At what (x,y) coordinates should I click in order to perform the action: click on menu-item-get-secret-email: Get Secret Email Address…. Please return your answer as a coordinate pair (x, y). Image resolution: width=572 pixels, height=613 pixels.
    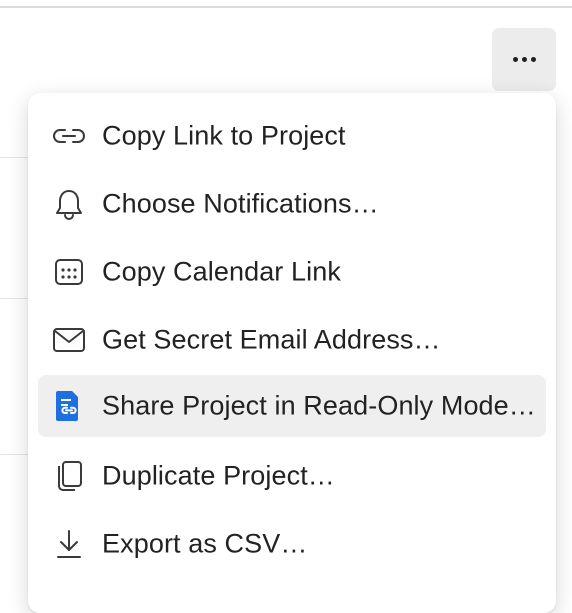
    Looking at the image, I should click on (292, 340).